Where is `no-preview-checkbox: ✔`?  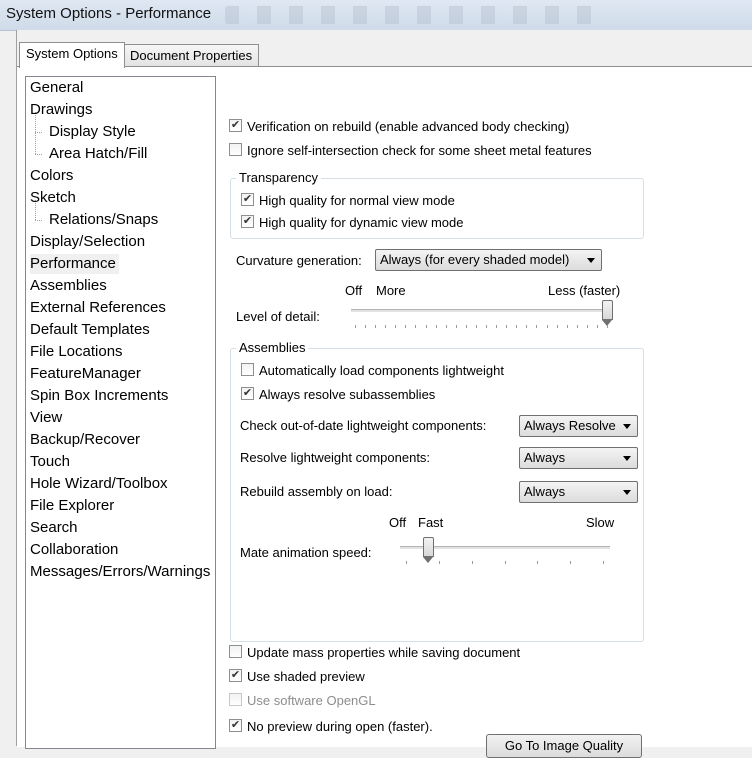
no-preview-checkbox: ✔ is located at coordinates (235, 725).